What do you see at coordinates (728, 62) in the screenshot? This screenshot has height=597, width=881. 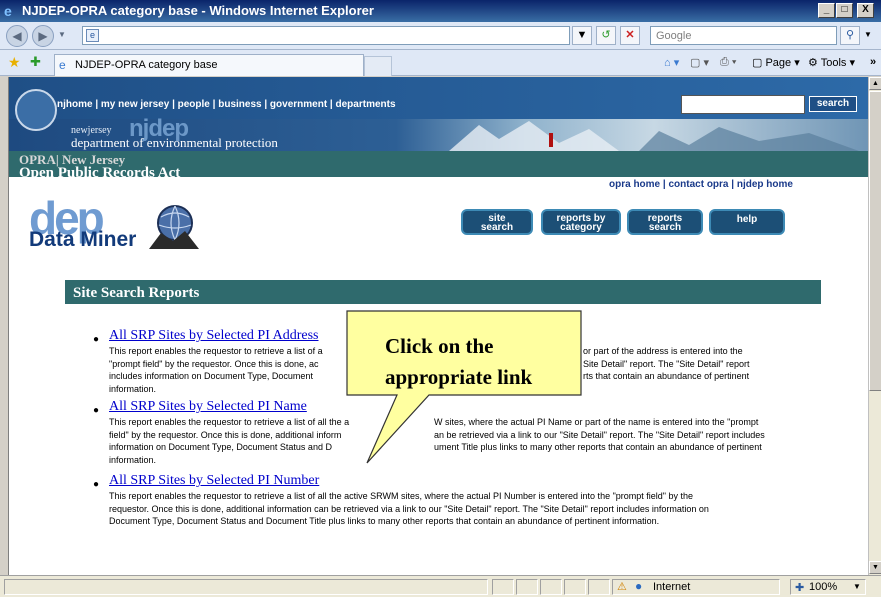 I see `print-icon: ⎙ ▾` at bounding box center [728, 62].